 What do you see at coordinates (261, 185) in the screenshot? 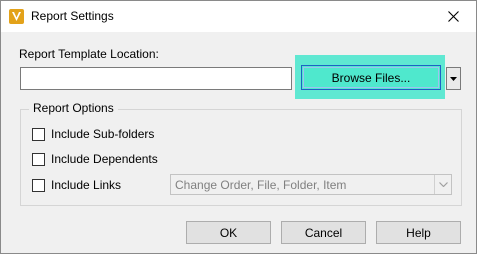
I see `links-order-value: Change Order, File, Folder, Item` at bounding box center [261, 185].